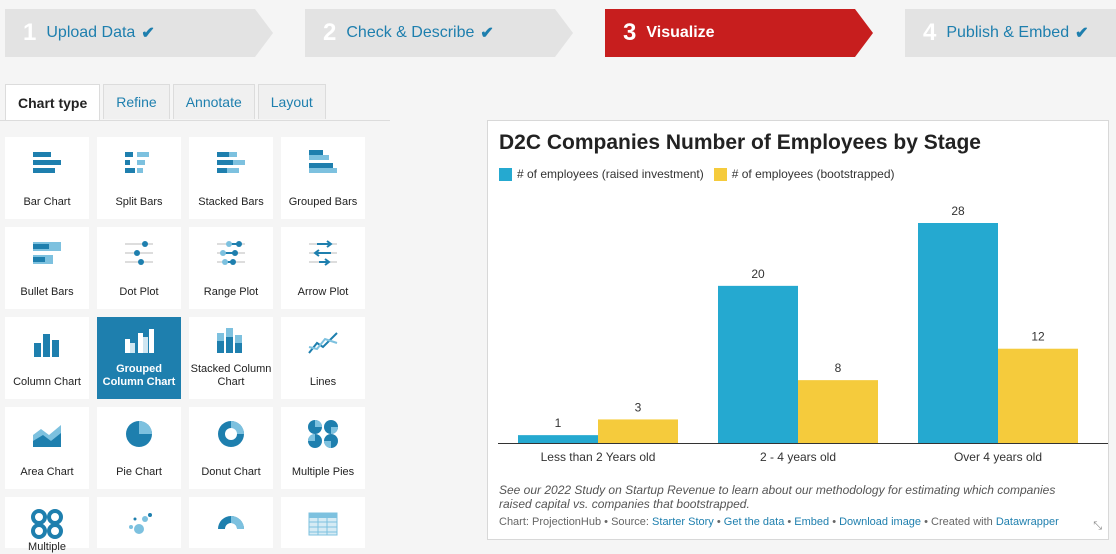 This screenshot has height=554, width=1116. What do you see at coordinates (47, 382) in the screenshot?
I see `chart-type-label: Column Chart` at bounding box center [47, 382].